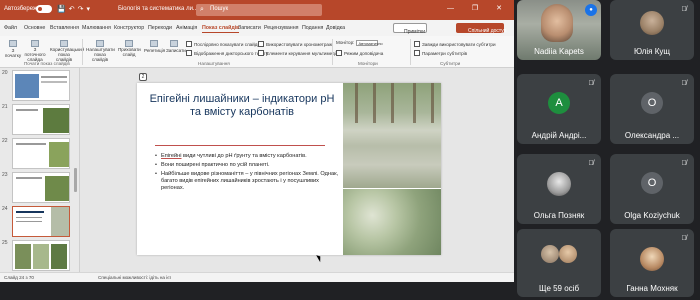 The height and width of the screenshot is (300, 700). What do you see at coordinates (652, 183) in the screenshot?
I see `avatar-initial: O` at bounding box center [652, 183].